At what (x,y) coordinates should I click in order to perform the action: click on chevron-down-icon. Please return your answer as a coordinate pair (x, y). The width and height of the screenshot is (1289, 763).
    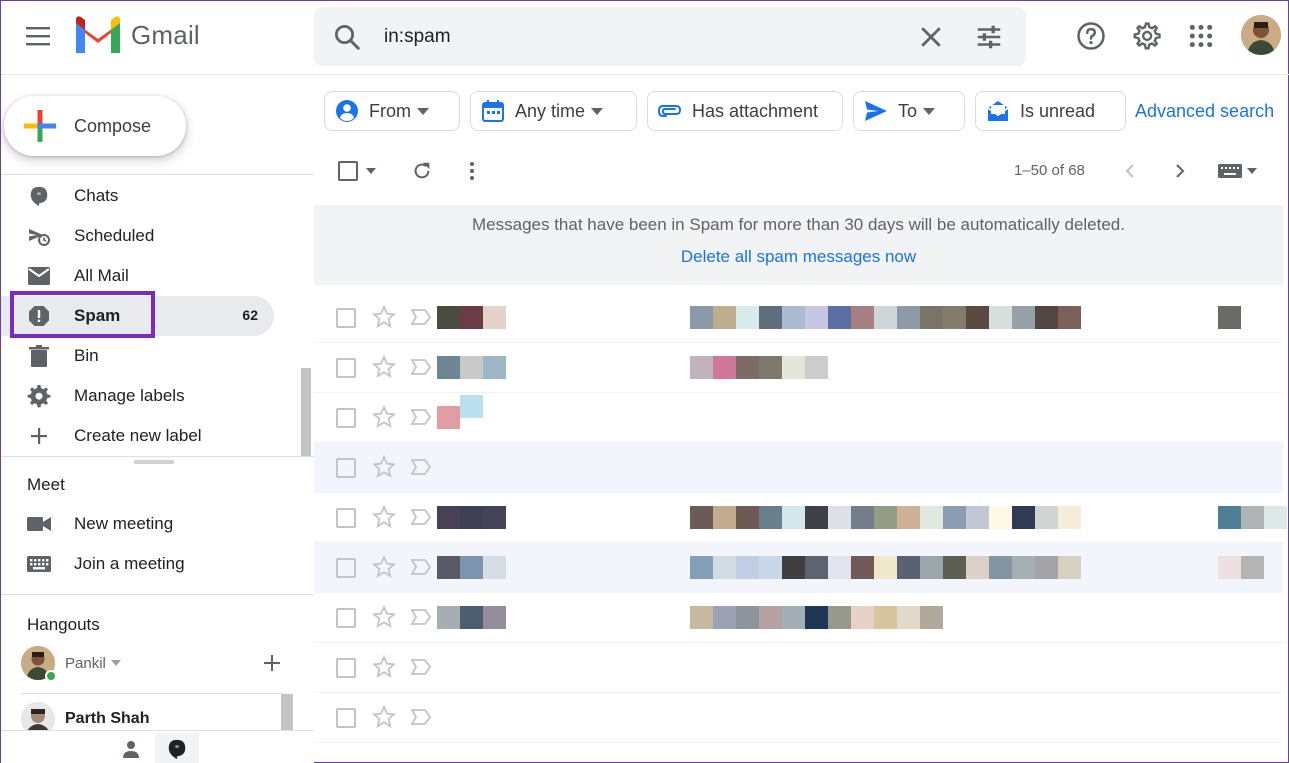
    Looking at the image, I should click on (423, 111).